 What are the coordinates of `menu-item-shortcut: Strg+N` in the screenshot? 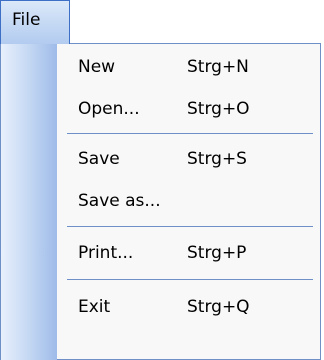 It's located at (218, 67).